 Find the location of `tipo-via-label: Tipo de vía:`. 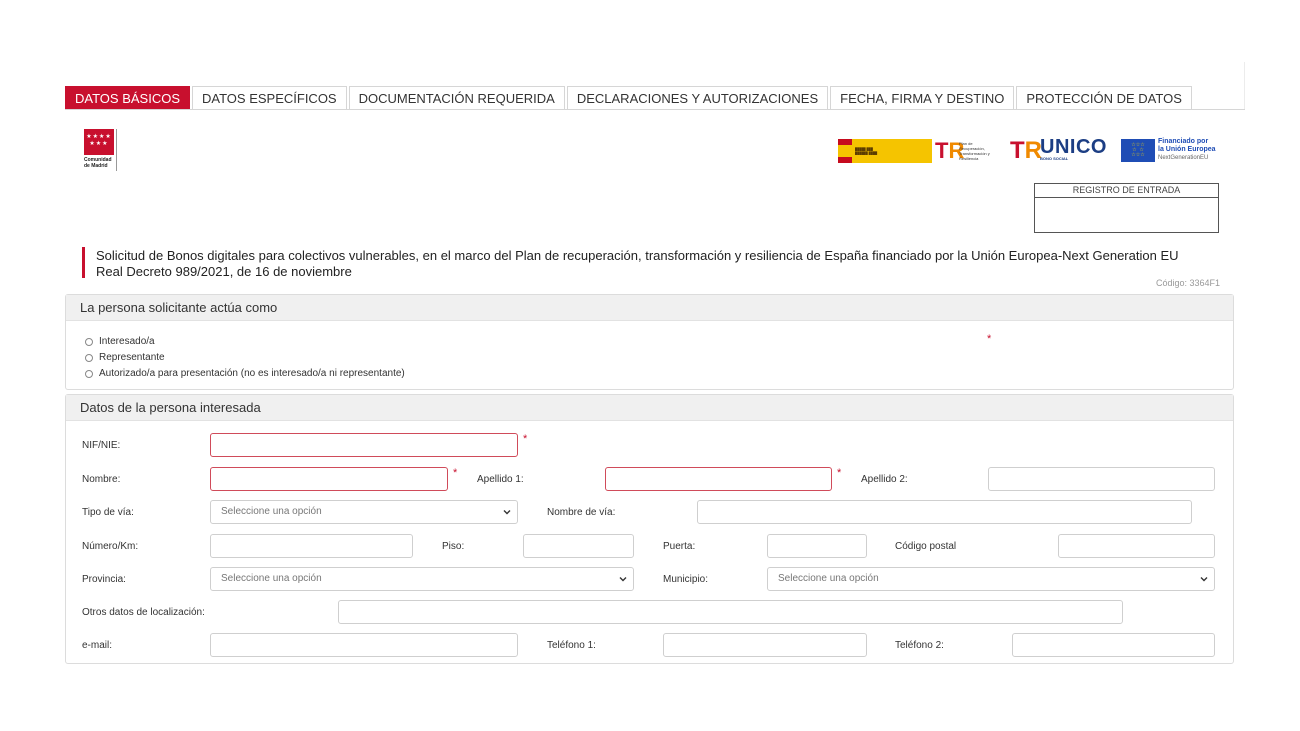

tipo-via-label: Tipo de vía: is located at coordinates (108, 512).